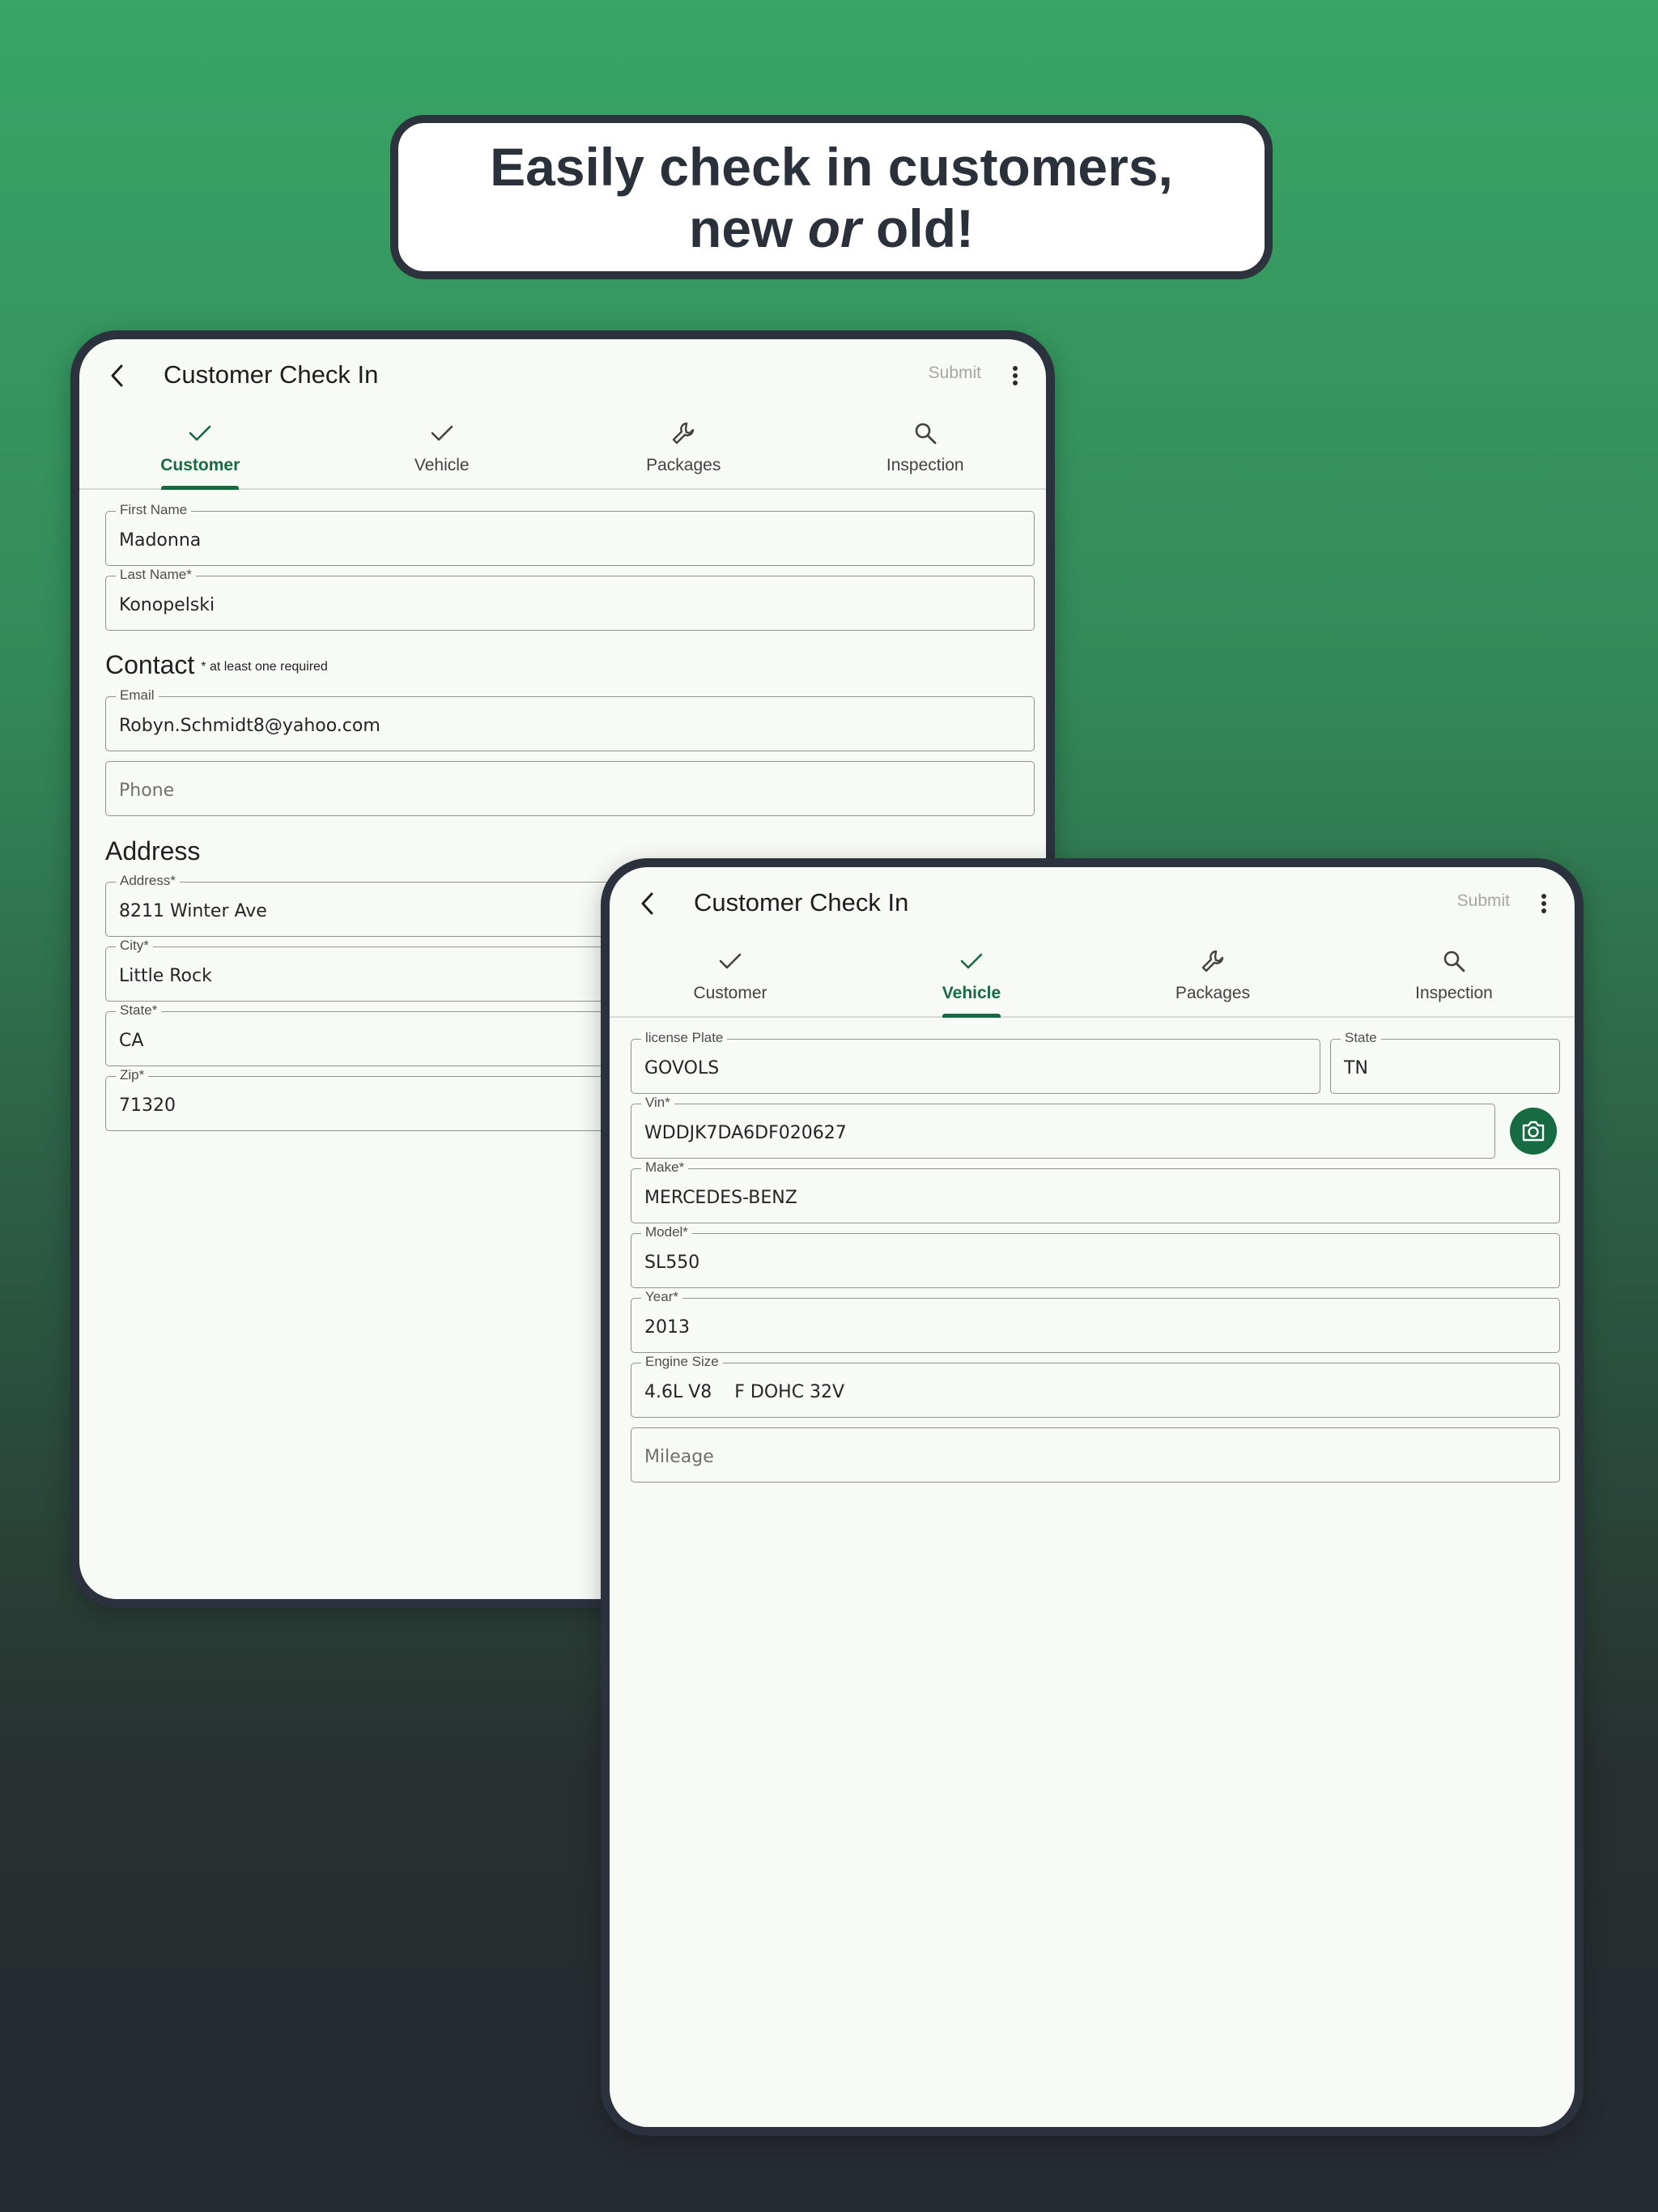  I want to click on headline-line-2-post: old!, so click(917, 228).